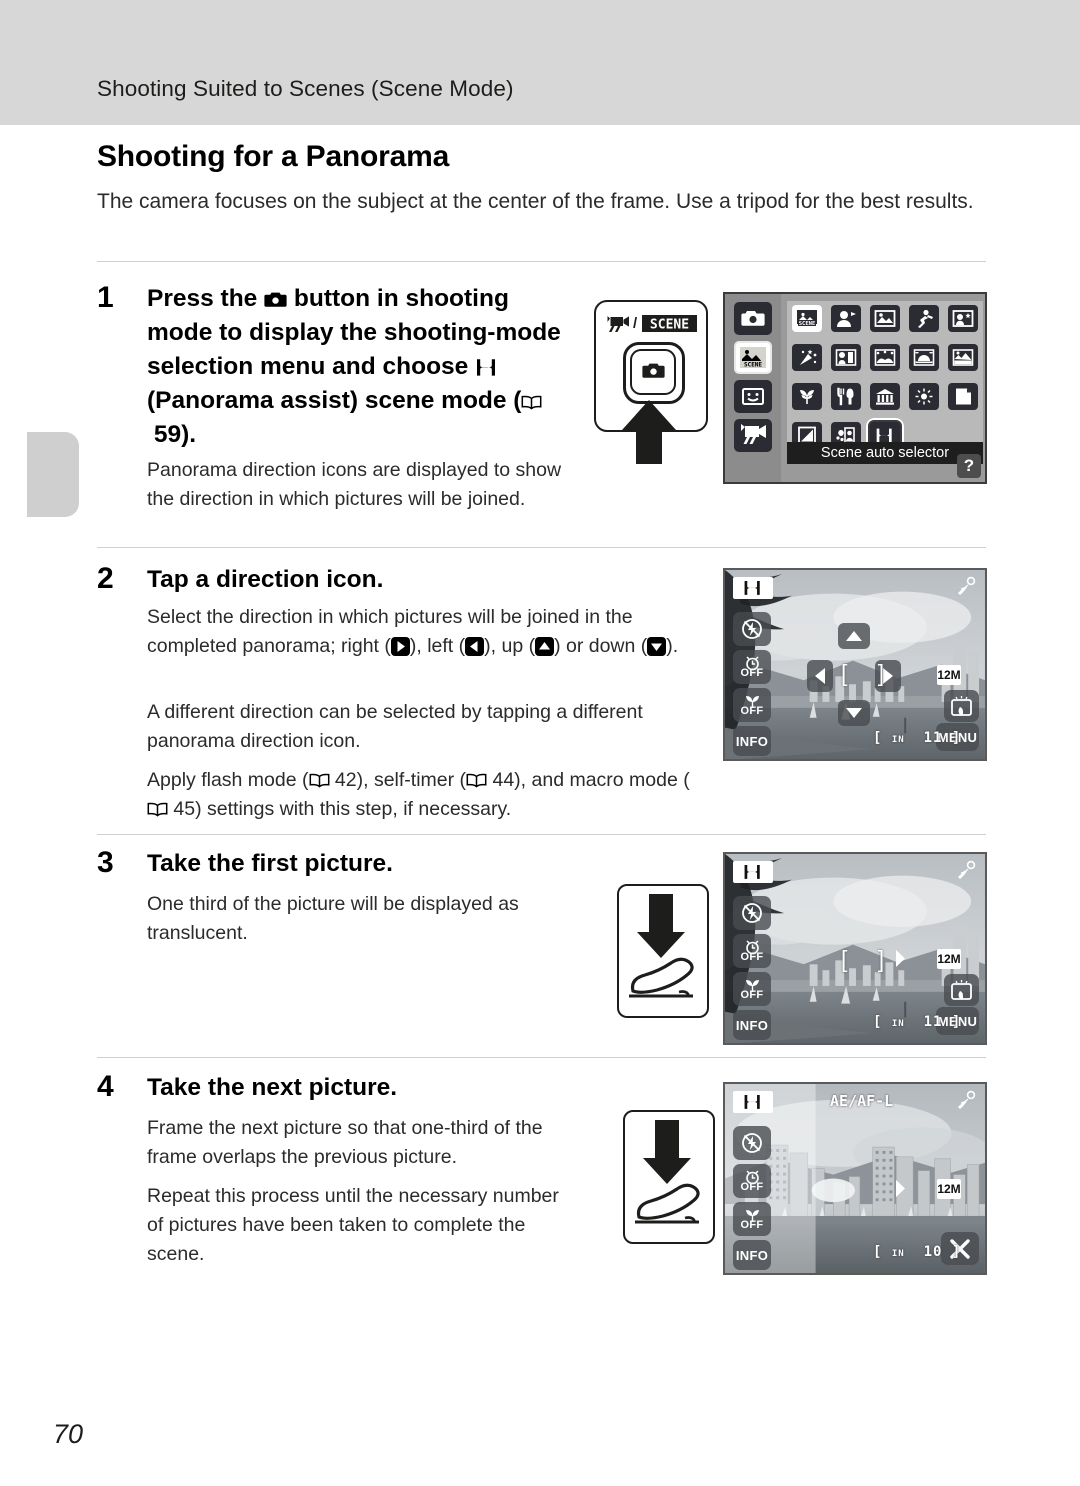 Image resolution: width=1080 pixels, height=1486 pixels. Describe the element at coordinates (151, 400) in the screenshot. I see `step-1-heading-text-c: (` at that location.